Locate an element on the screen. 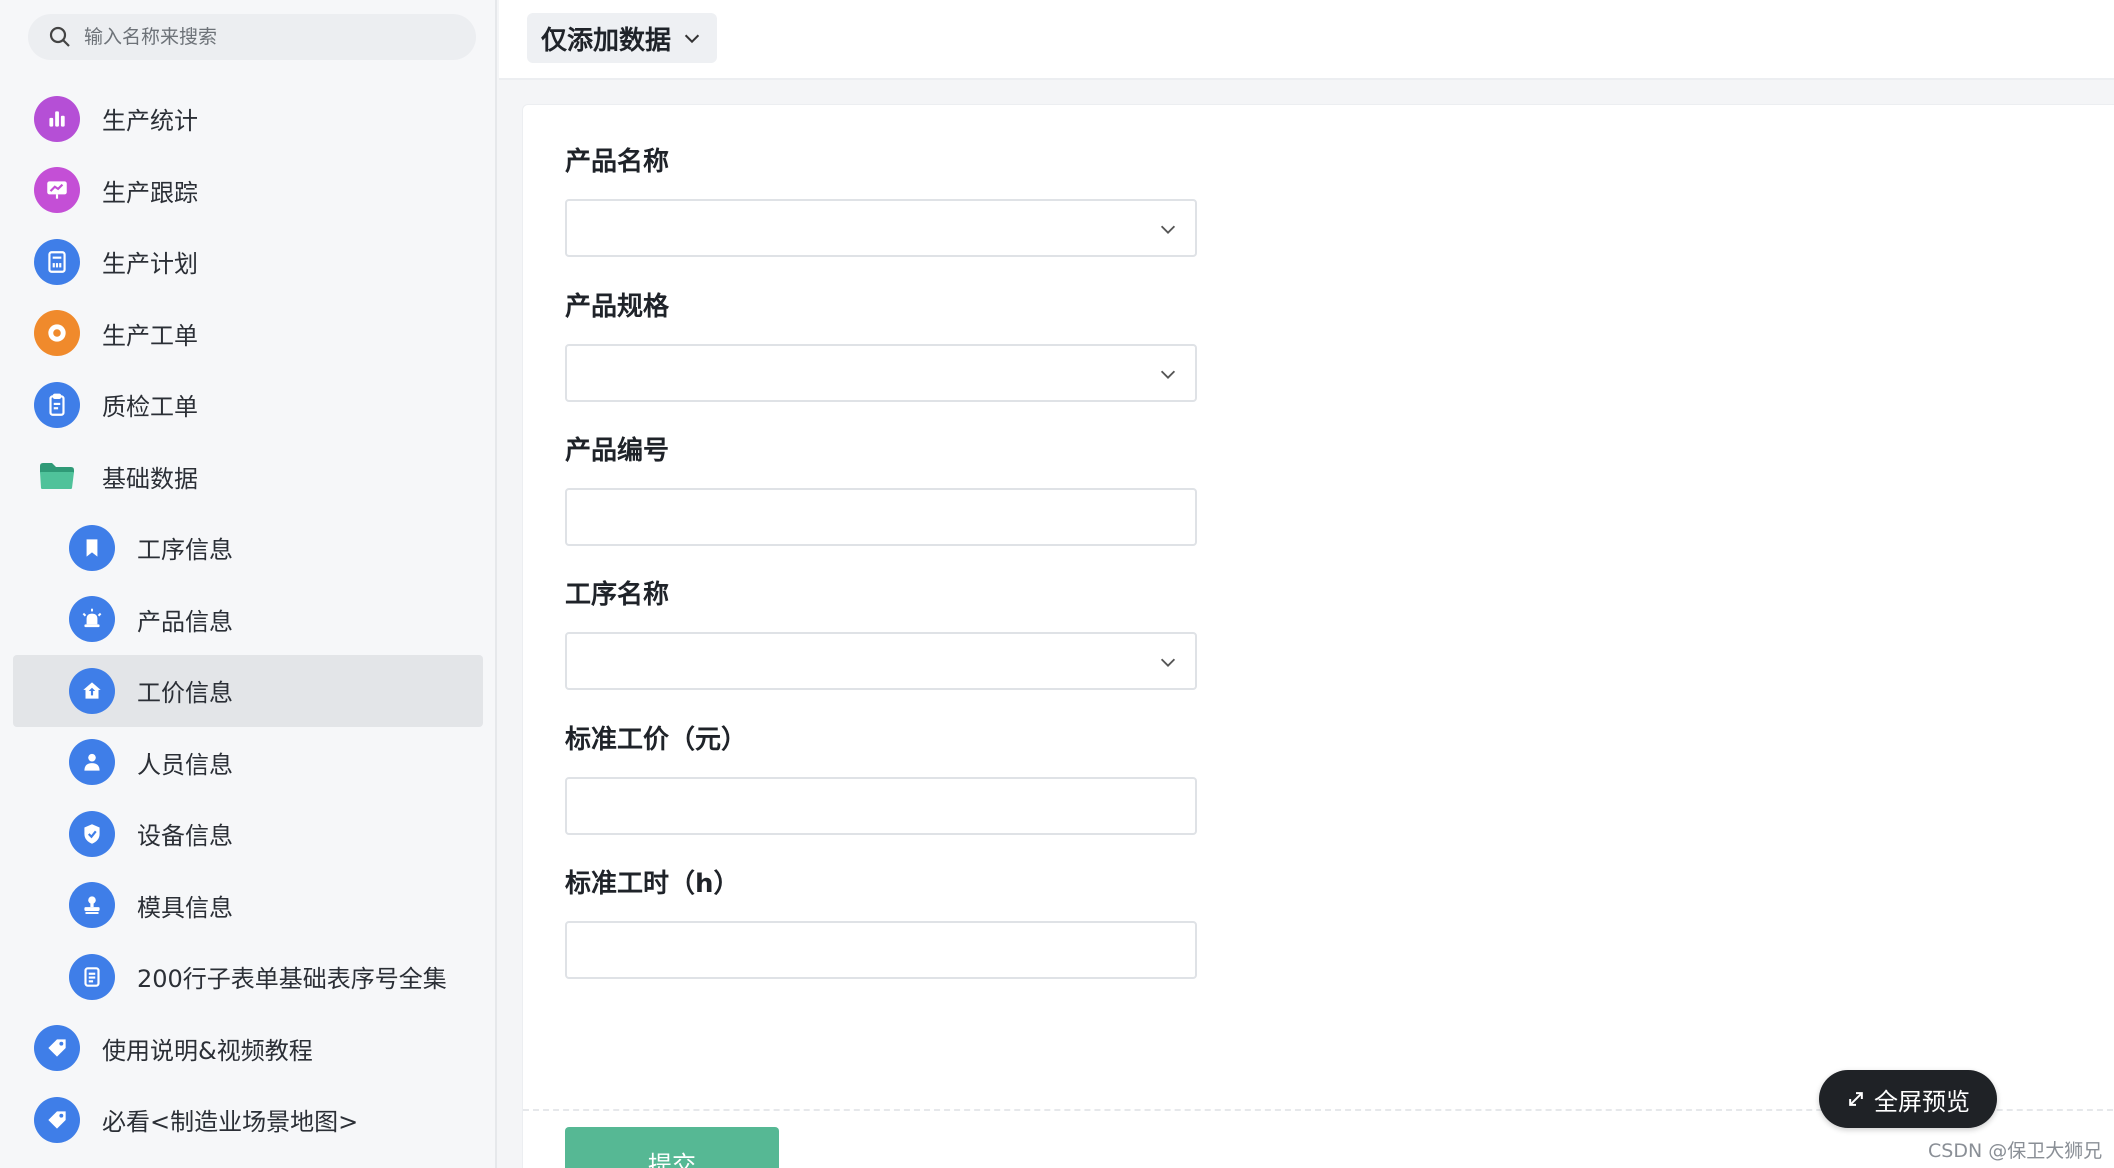 This screenshot has height=1168, width=2114. home-icon is located at coordinates (92, 690).